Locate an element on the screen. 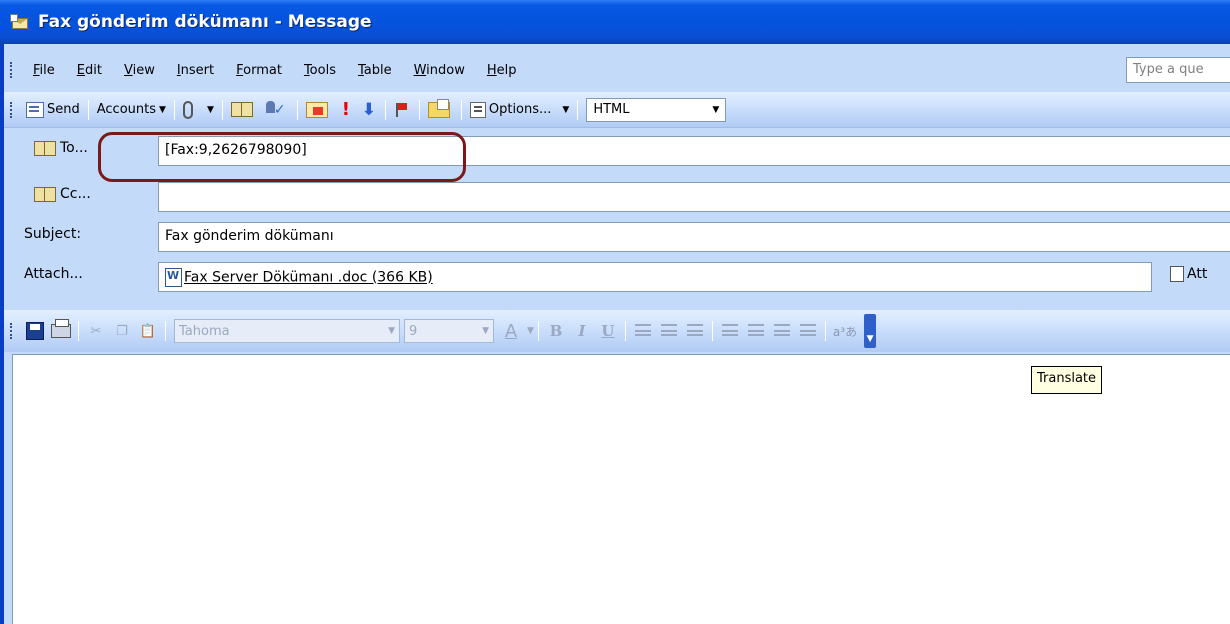  increase-indent-button is located at coordinates (808, 331).